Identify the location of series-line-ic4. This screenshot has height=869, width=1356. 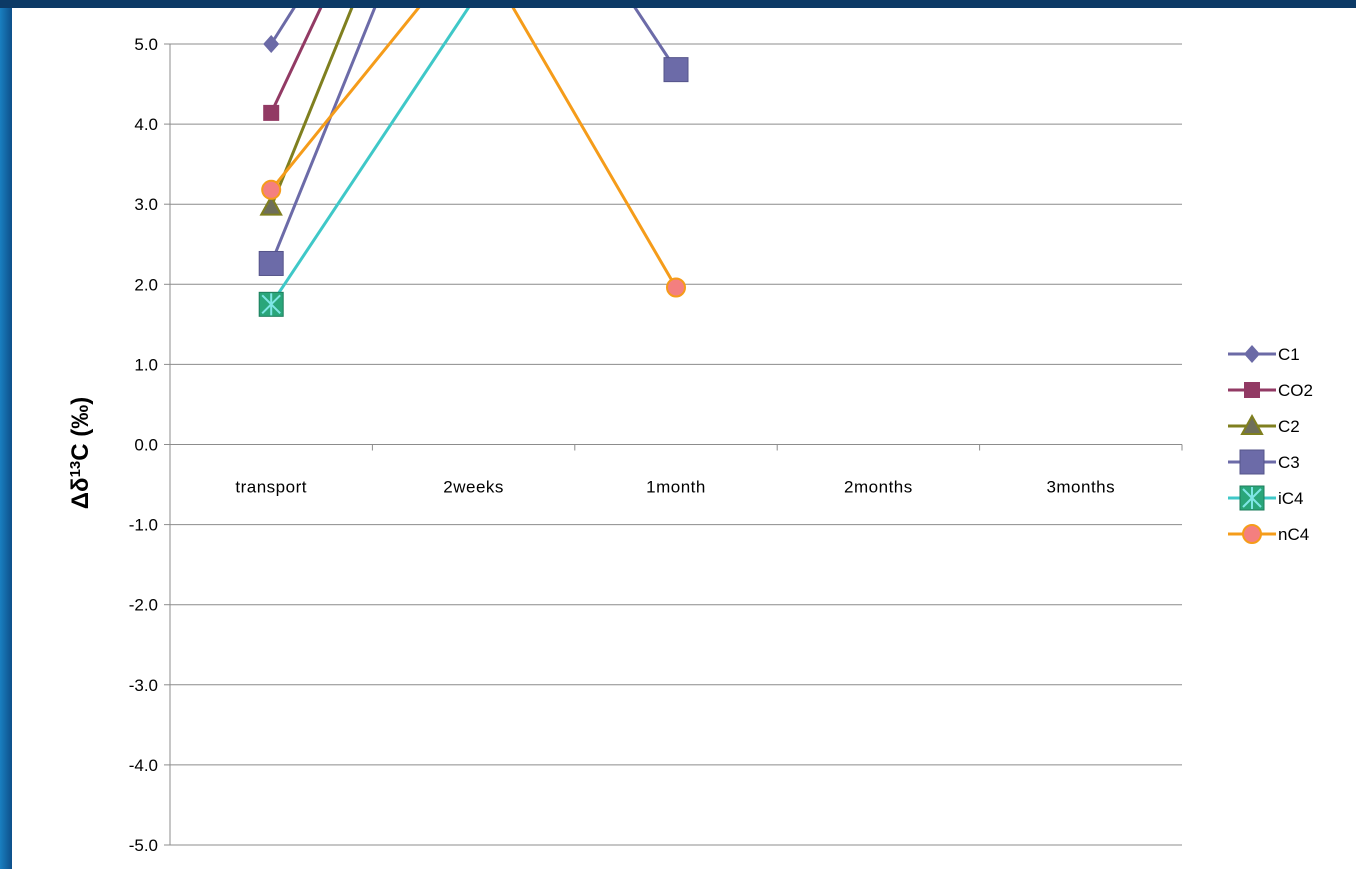
(370, 157).